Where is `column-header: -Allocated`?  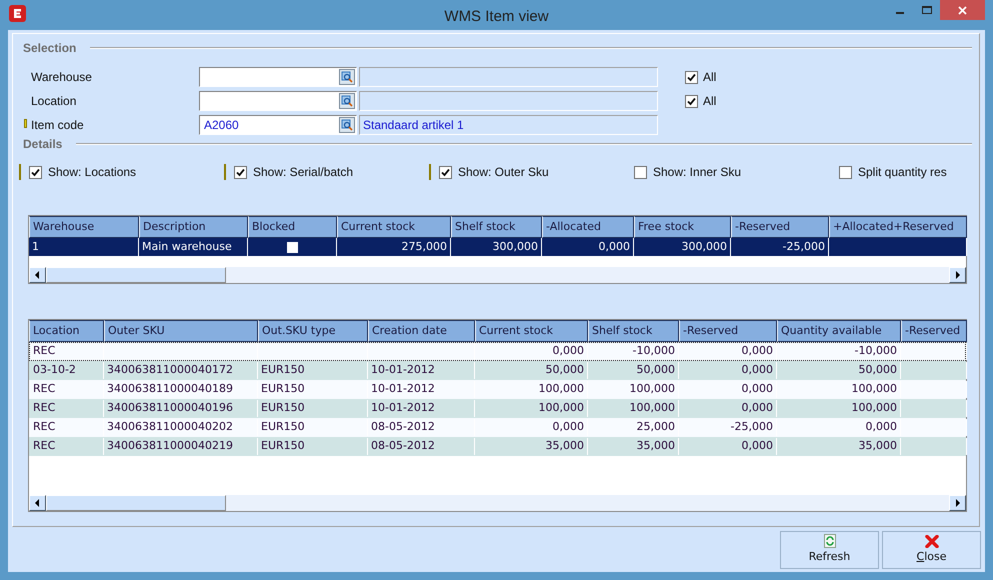
column-header: -Allocated is located at coordinates (588, 227).